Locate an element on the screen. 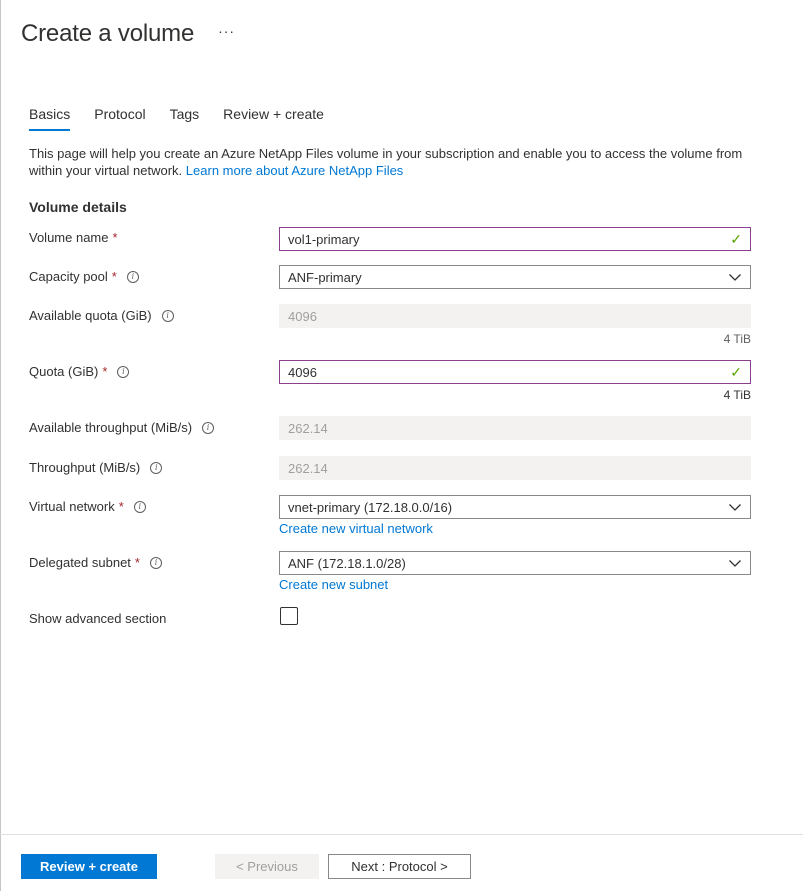 This screenshot has height=891, width=803. page-header: Create a volume ··· is located at coordinates (128, 34).